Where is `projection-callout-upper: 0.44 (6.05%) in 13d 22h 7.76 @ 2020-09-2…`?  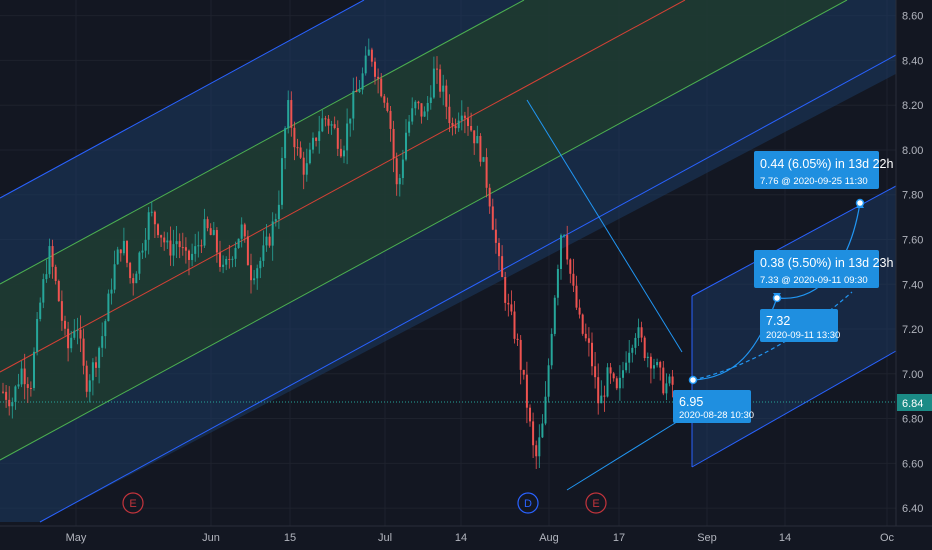 projection-callout-upper: 0.44 (6.05%) in 13d 22h 7.76 @ 2020-09-2… is located at coordinates (823, 170).